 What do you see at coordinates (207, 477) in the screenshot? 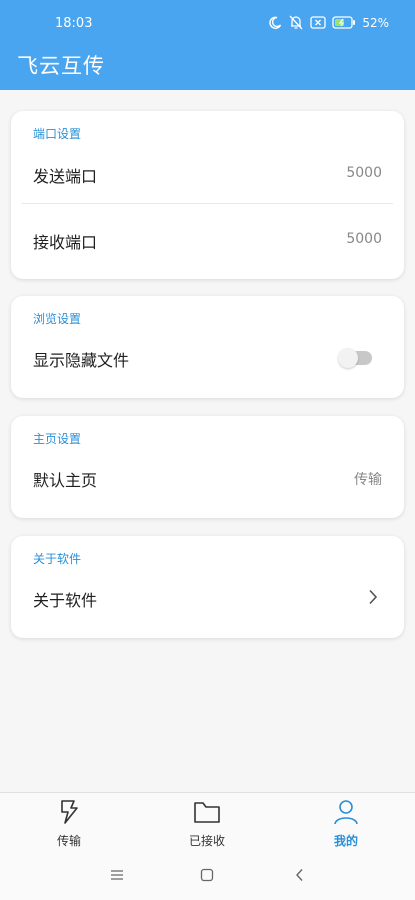
I see `default-home-row: 默认主页 传输` at bounding box center [207, 477].